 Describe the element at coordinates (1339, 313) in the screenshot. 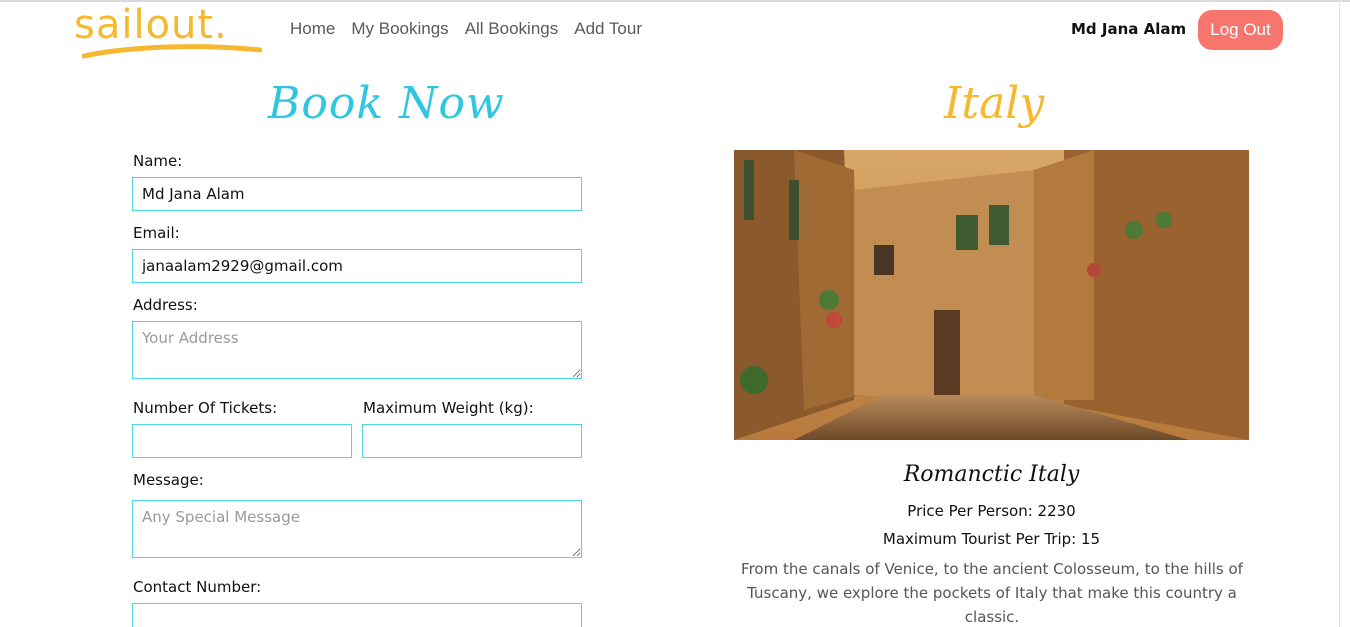

I see `scrollbar-edge` at that location.